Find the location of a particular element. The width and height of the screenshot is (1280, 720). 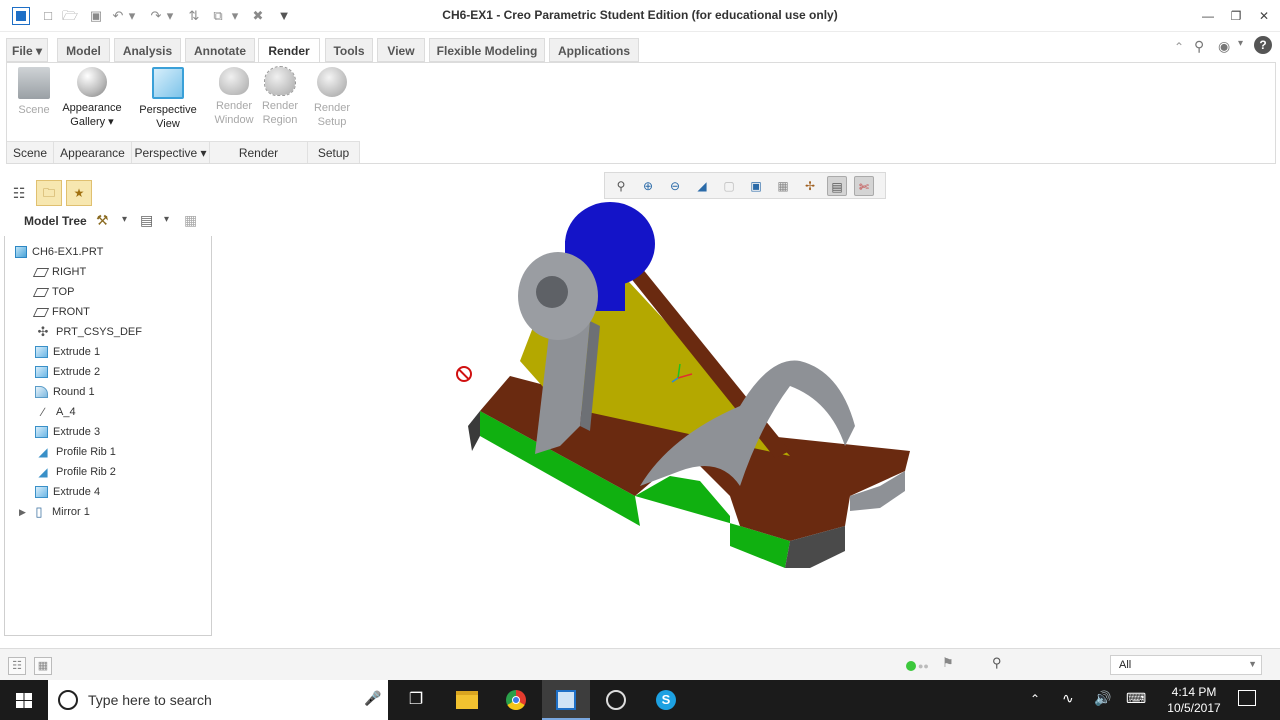

zoom-in-icon: ⊕ is located at coordinates (648, 186).